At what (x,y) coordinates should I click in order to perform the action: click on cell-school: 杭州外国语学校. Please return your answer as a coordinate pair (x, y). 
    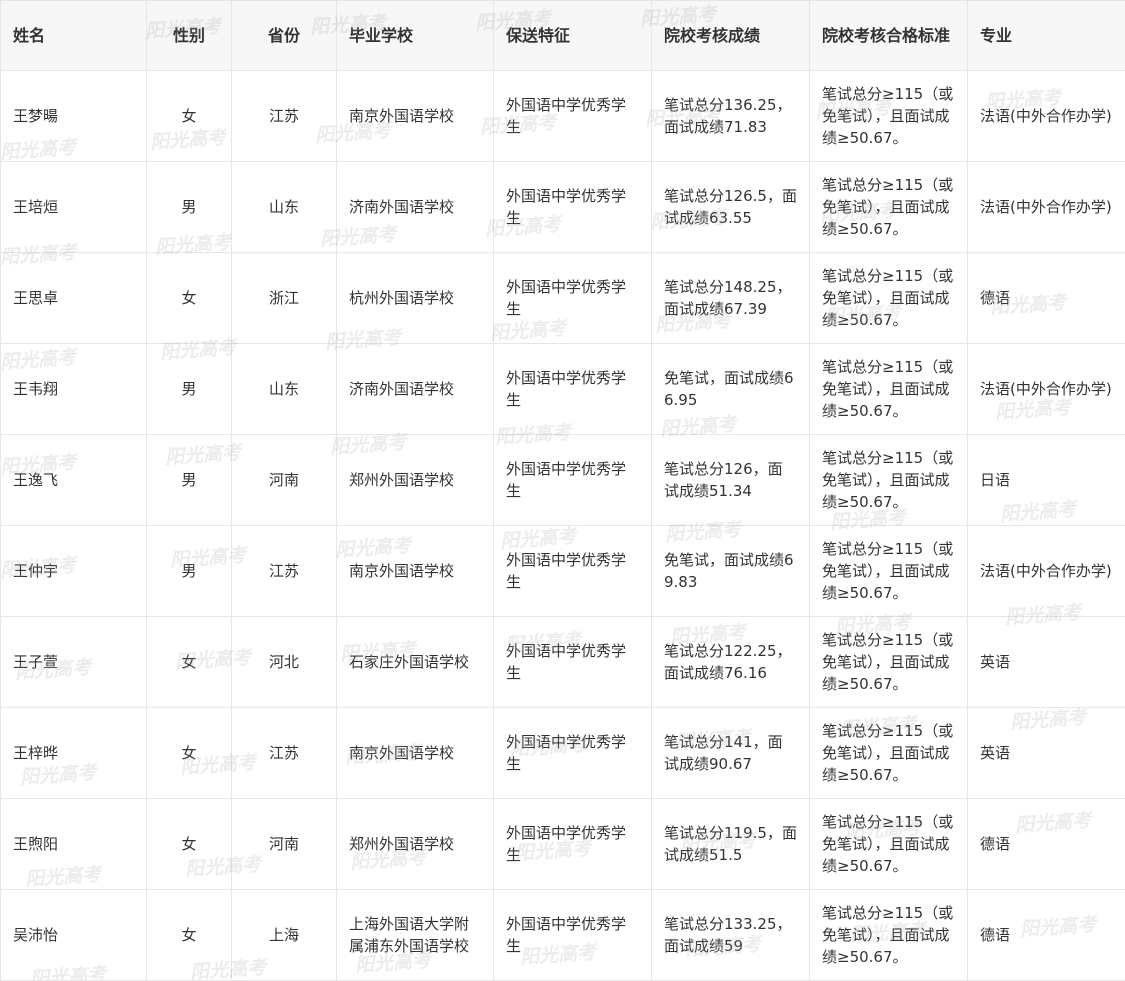
    Looking at the image, I should click on (415, 298).